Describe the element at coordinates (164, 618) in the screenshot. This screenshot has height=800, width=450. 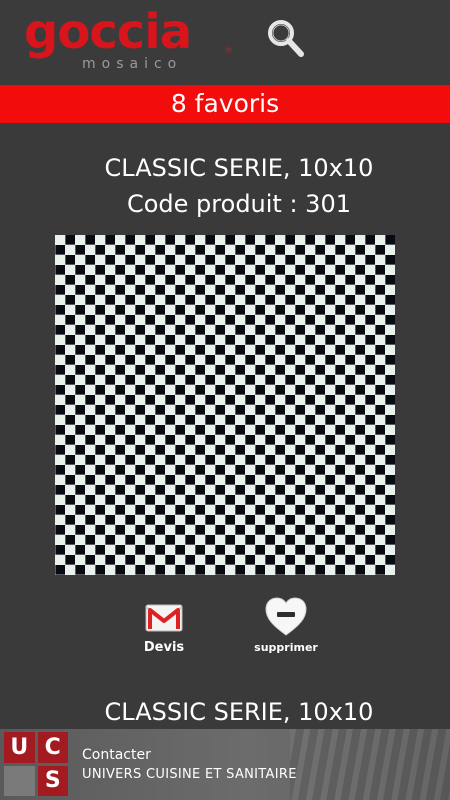
I see `gmail-envelope-icon` at that location.